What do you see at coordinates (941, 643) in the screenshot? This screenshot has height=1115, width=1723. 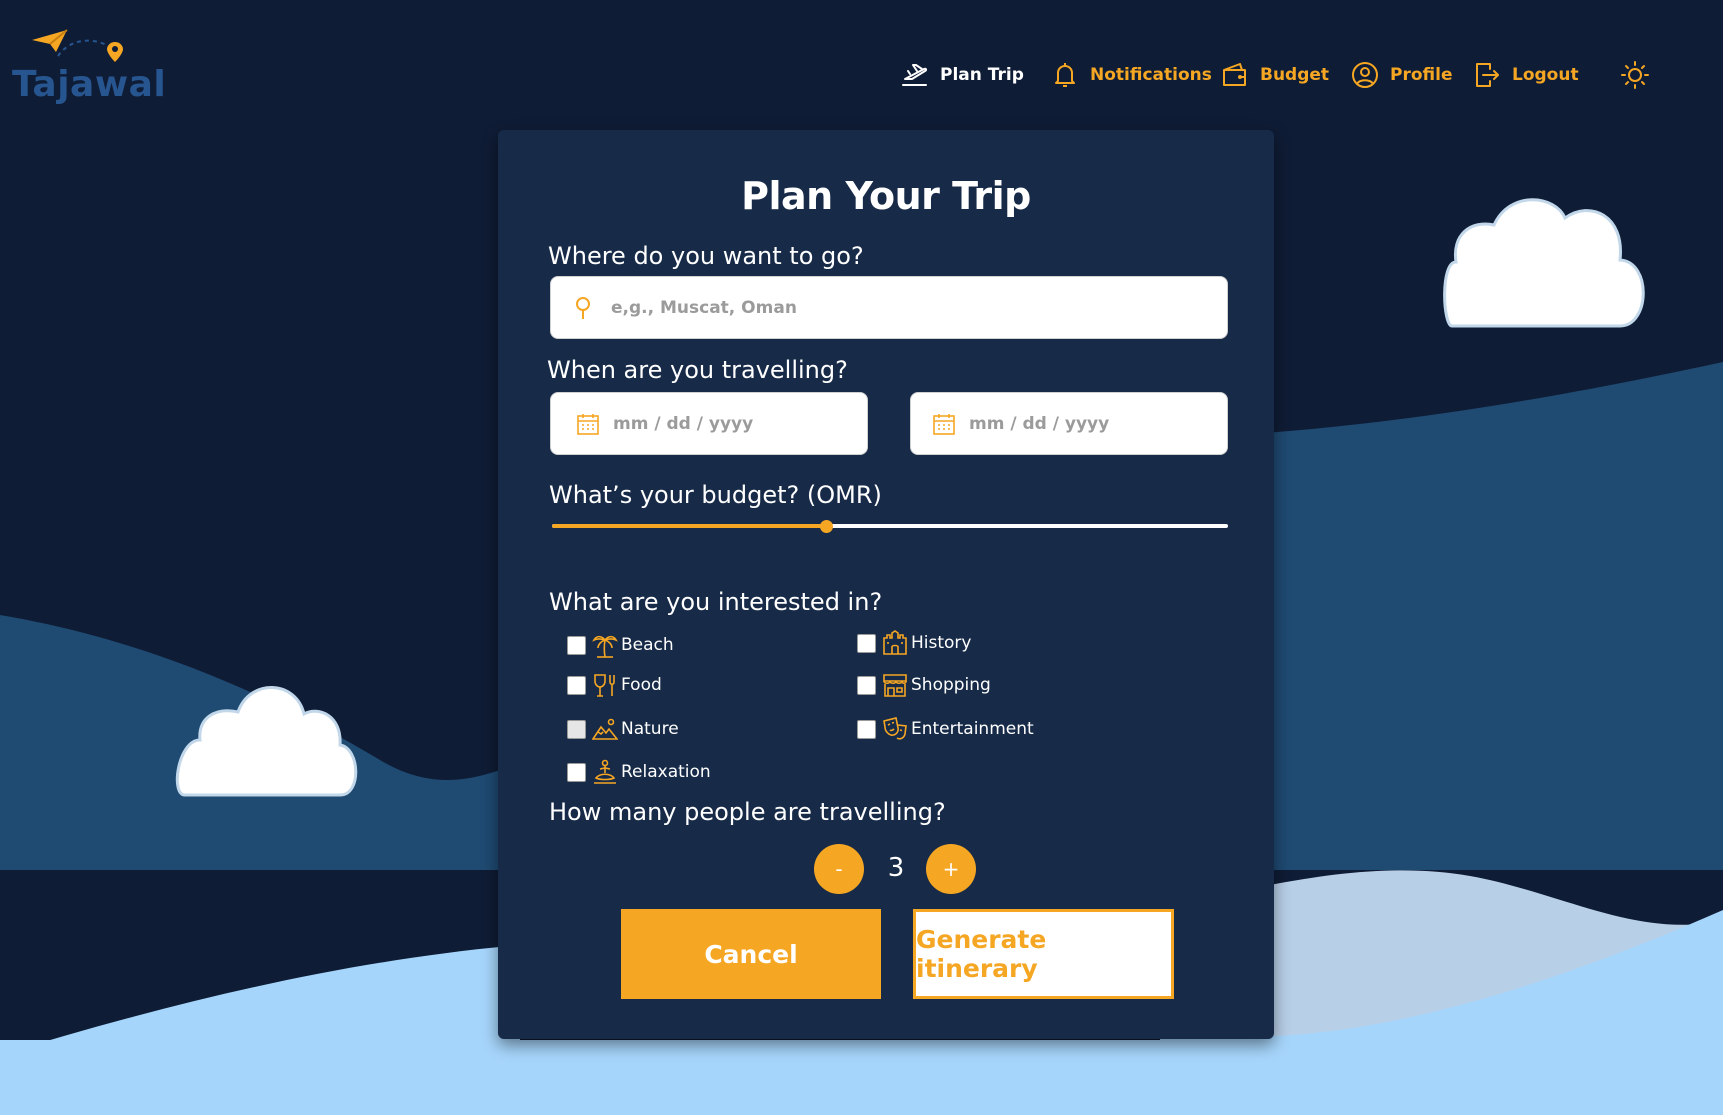 I see `interest-label: History` at bounding box center [941, 643].